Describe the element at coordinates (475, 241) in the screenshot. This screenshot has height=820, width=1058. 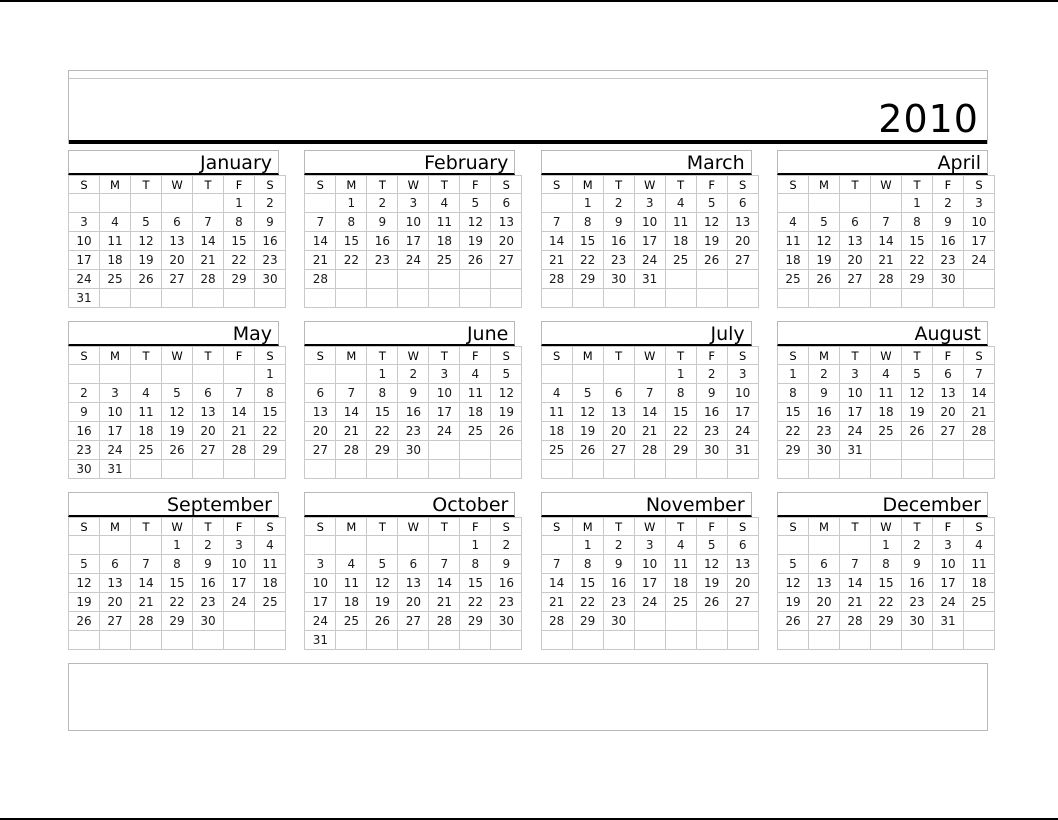
I see `day-cell: 19` at that location.